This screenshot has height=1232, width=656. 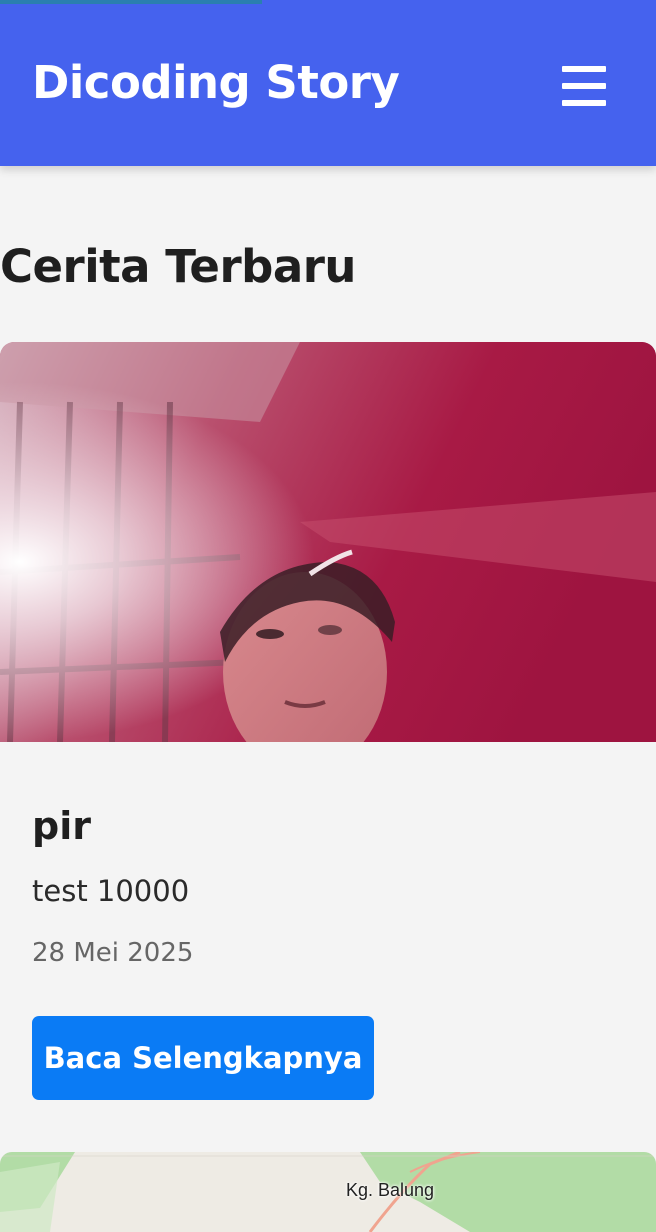 I want to click on app-header: Dicoding Story, so click(x=328, y=83).